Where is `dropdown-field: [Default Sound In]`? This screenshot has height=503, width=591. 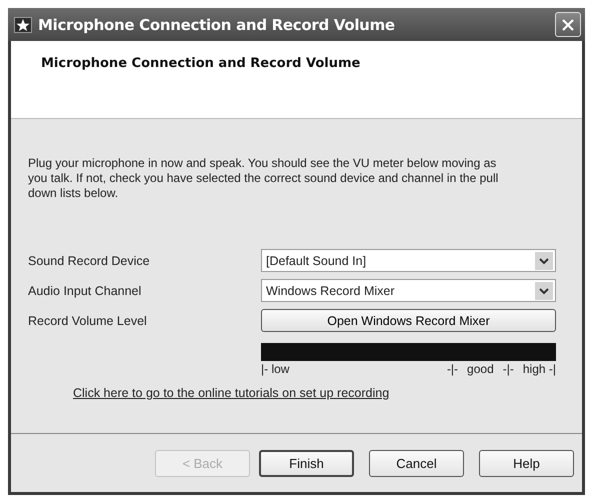 dropdown-field: [Default Sound In] is located at coordinates (408, 260).